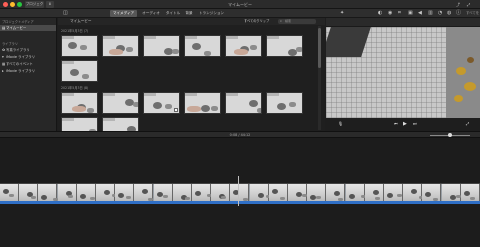 The height and width of the screenshot is (247, 480). I want to click on used-clip-marker, so click(176, 110).